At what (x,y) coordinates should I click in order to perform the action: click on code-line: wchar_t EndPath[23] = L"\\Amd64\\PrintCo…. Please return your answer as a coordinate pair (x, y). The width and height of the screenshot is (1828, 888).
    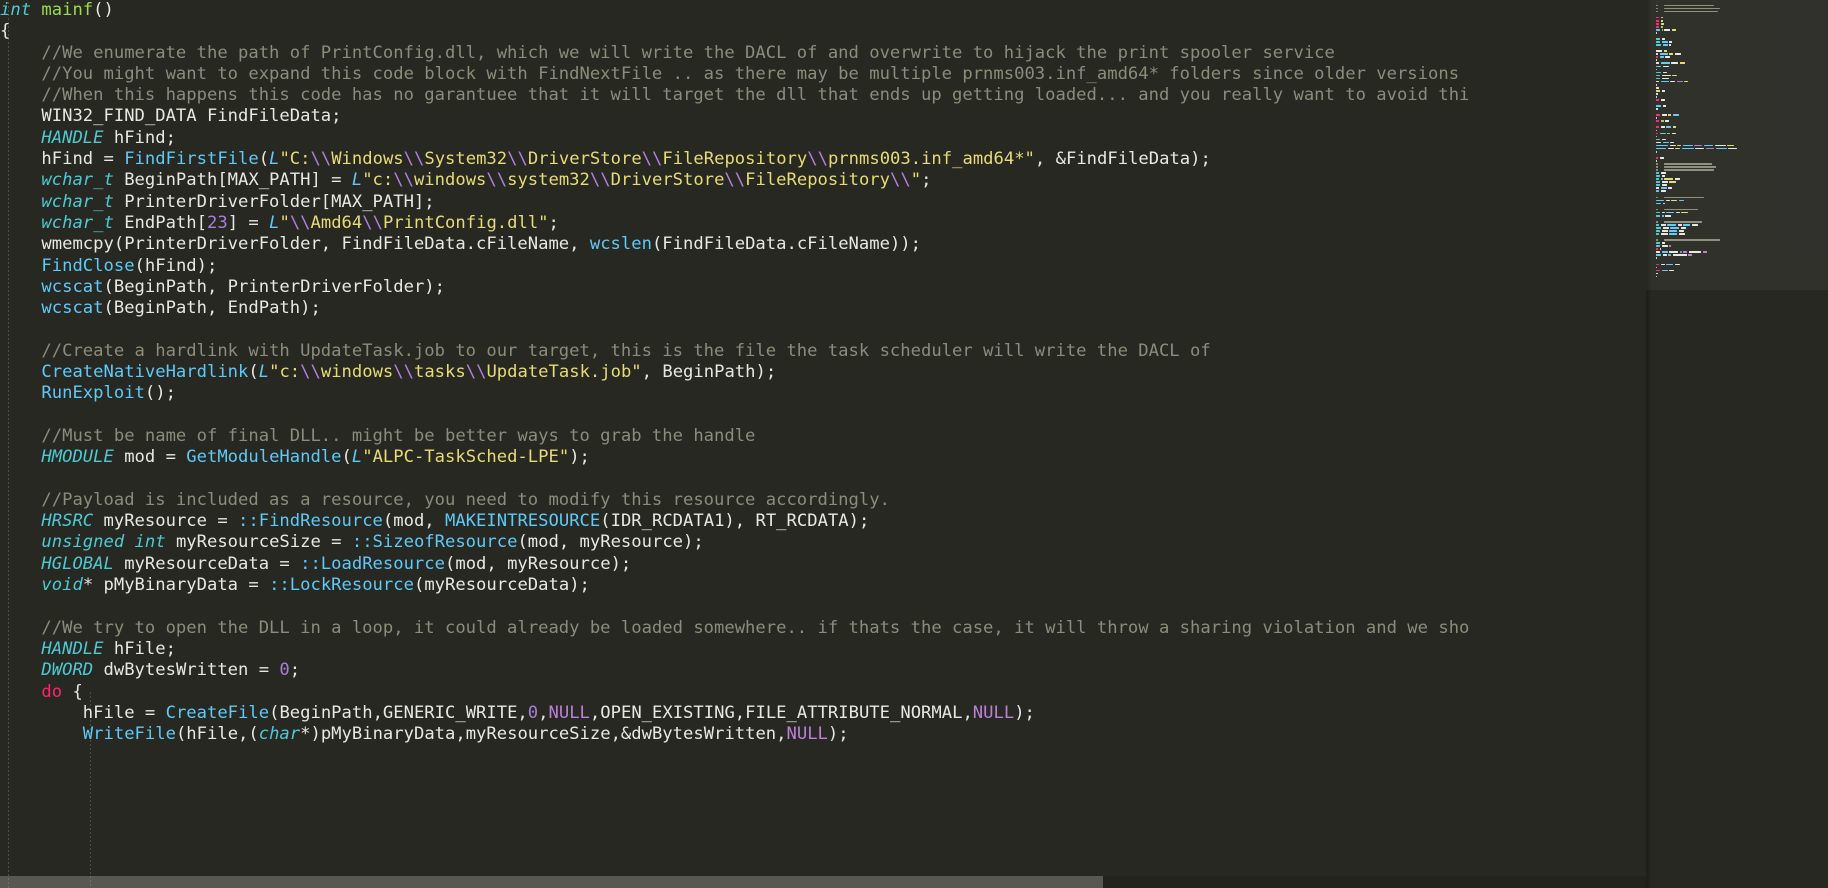
    Looking at the image, I should click on (734, 223).